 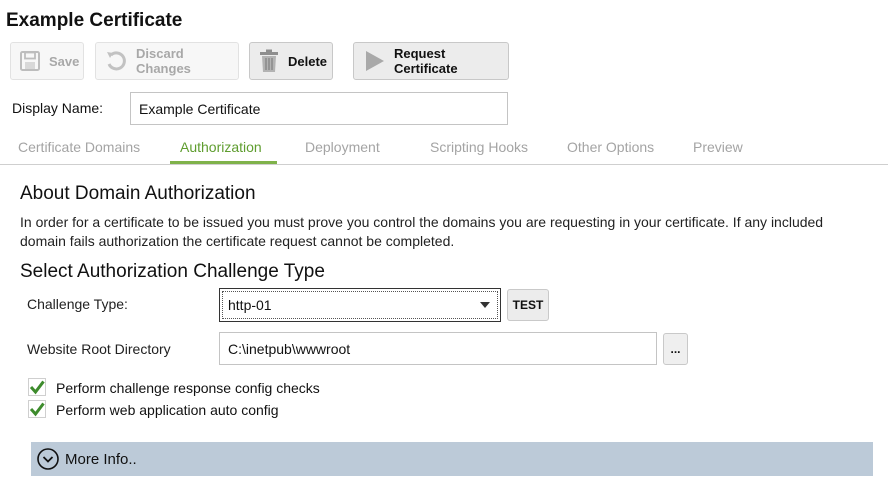 What do you see at coordinates (375, 61) in the screenshot?
I see `play-icon` at bounding box center [375, 61].